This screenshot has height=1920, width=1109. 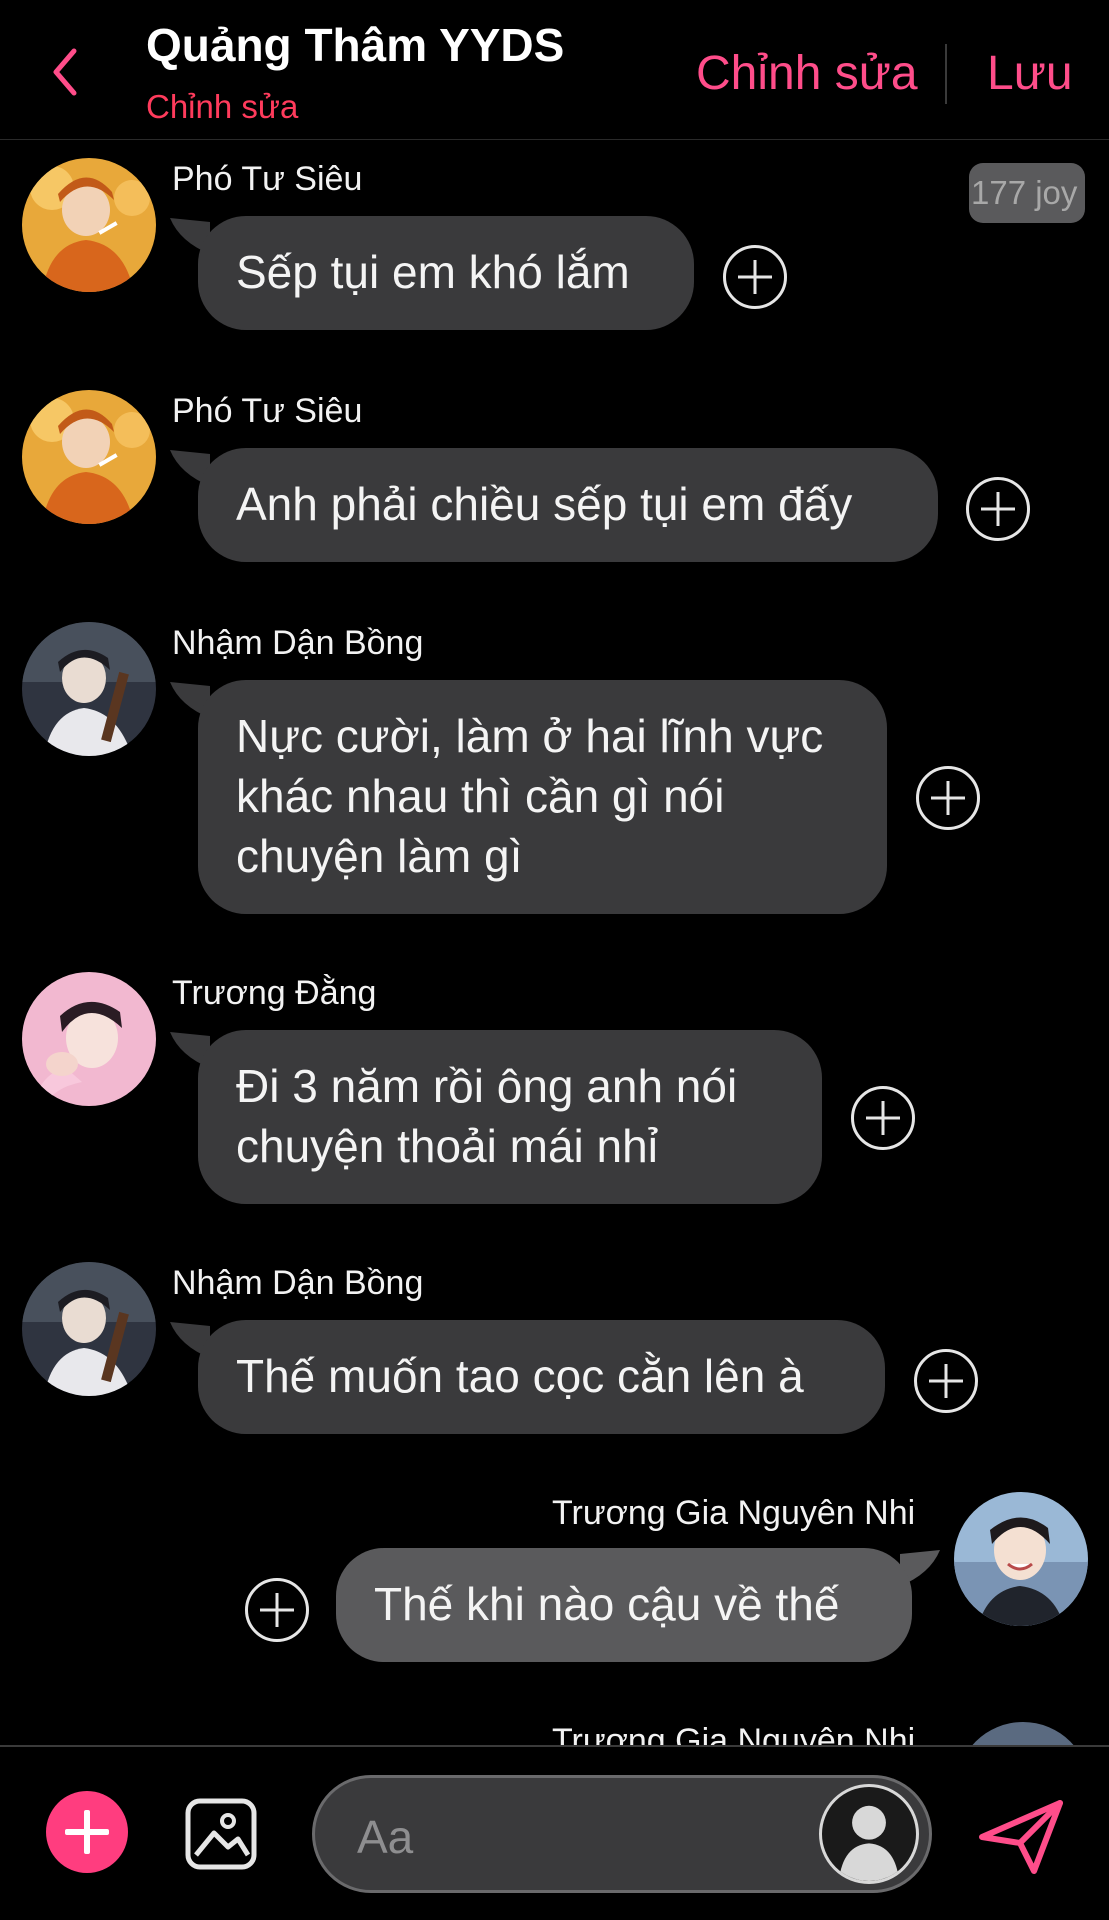 What do you see at coordinates (274, 993) in the screenshot?
I see `sender-name: Trương Đằng` at bounding box center [274, 993].